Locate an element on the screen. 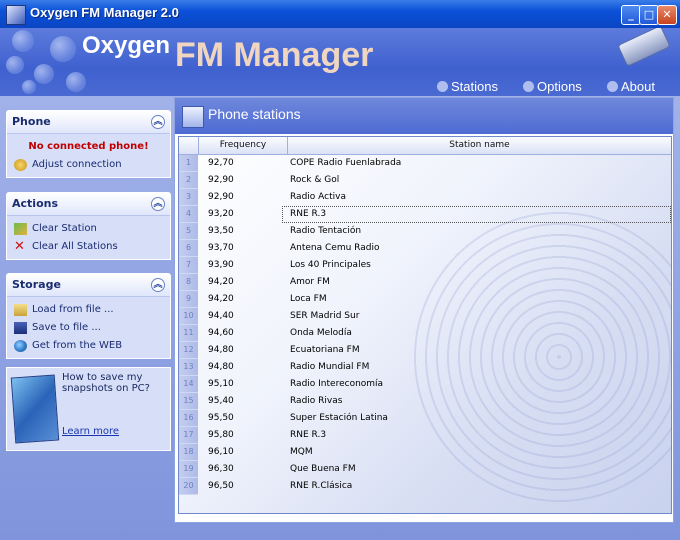  frequency-cell: 93,20 is located at coordinates (221, 214).